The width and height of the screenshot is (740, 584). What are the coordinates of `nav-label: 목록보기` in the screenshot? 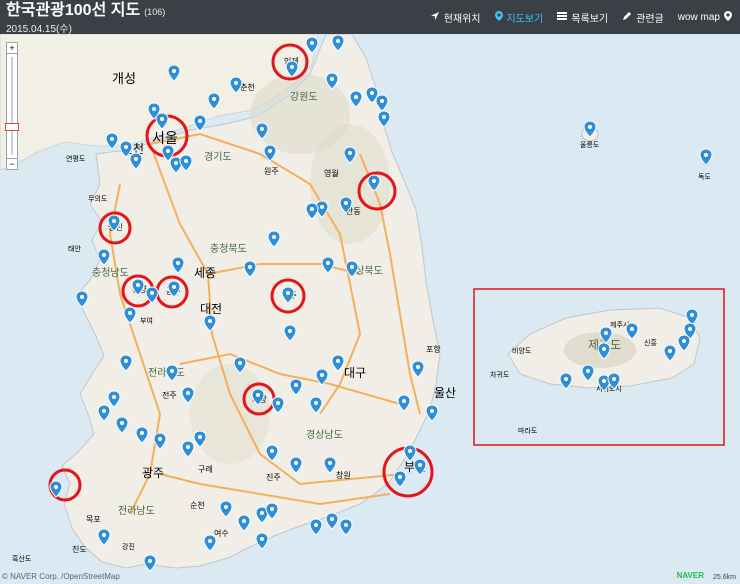 It's located at (590, 19).